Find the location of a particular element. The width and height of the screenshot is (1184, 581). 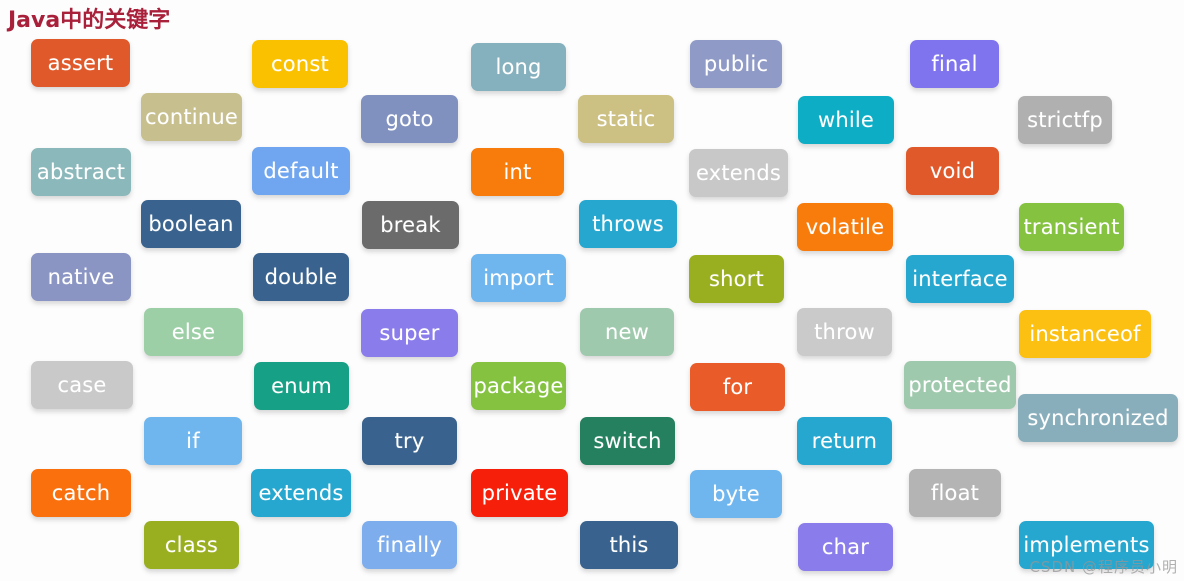

keyword-tag: abstract is located at coordinates (81, 172).